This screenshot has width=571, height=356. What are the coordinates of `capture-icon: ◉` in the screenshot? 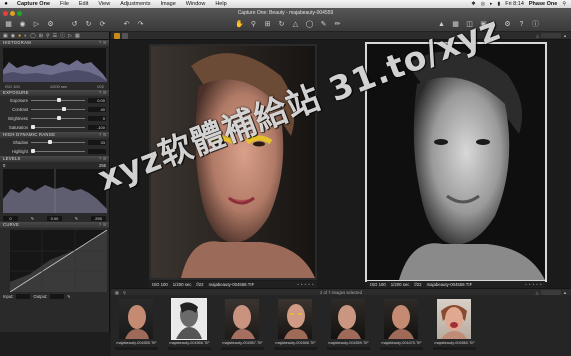 It's located at (22, 24).